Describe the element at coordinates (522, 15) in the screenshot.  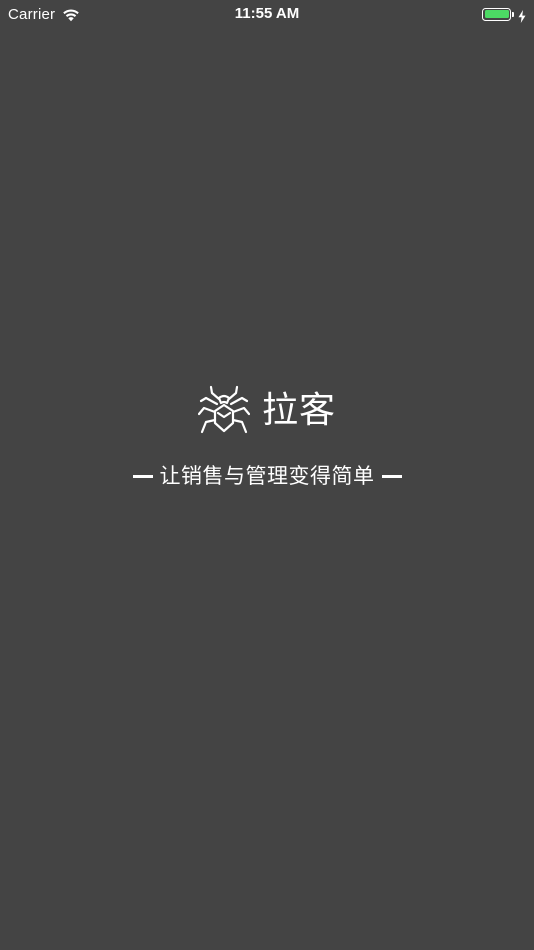
I see `charging-bolt-icon` at that location.